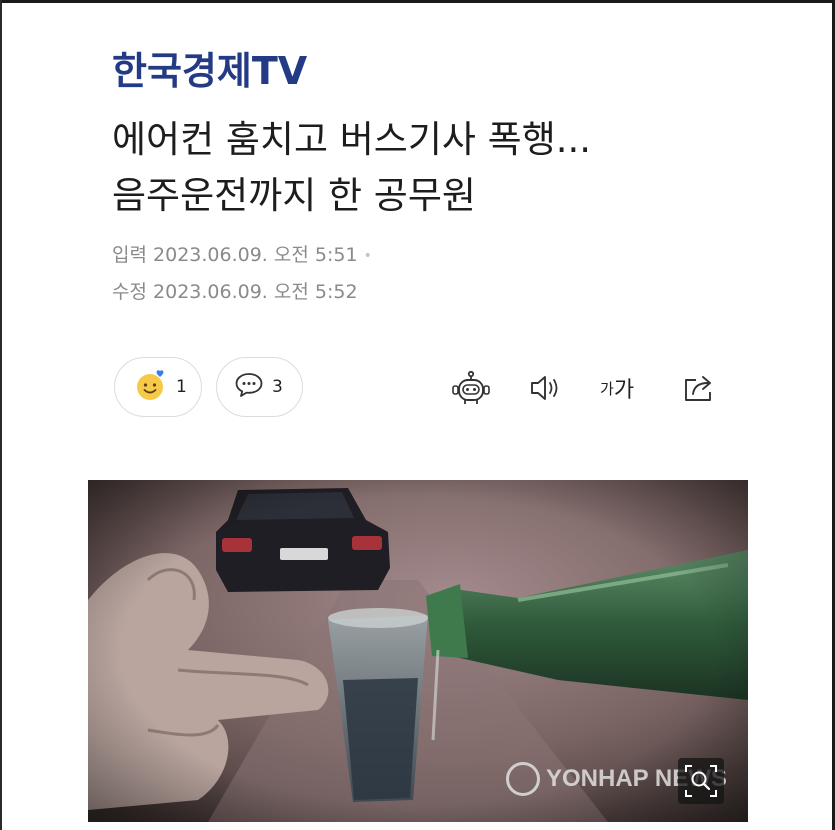 The height and width of the screenshot is (830, 835). I want to click on modified-date: 수정 2023.06.09. 오전 5:52, so click(235, 290).